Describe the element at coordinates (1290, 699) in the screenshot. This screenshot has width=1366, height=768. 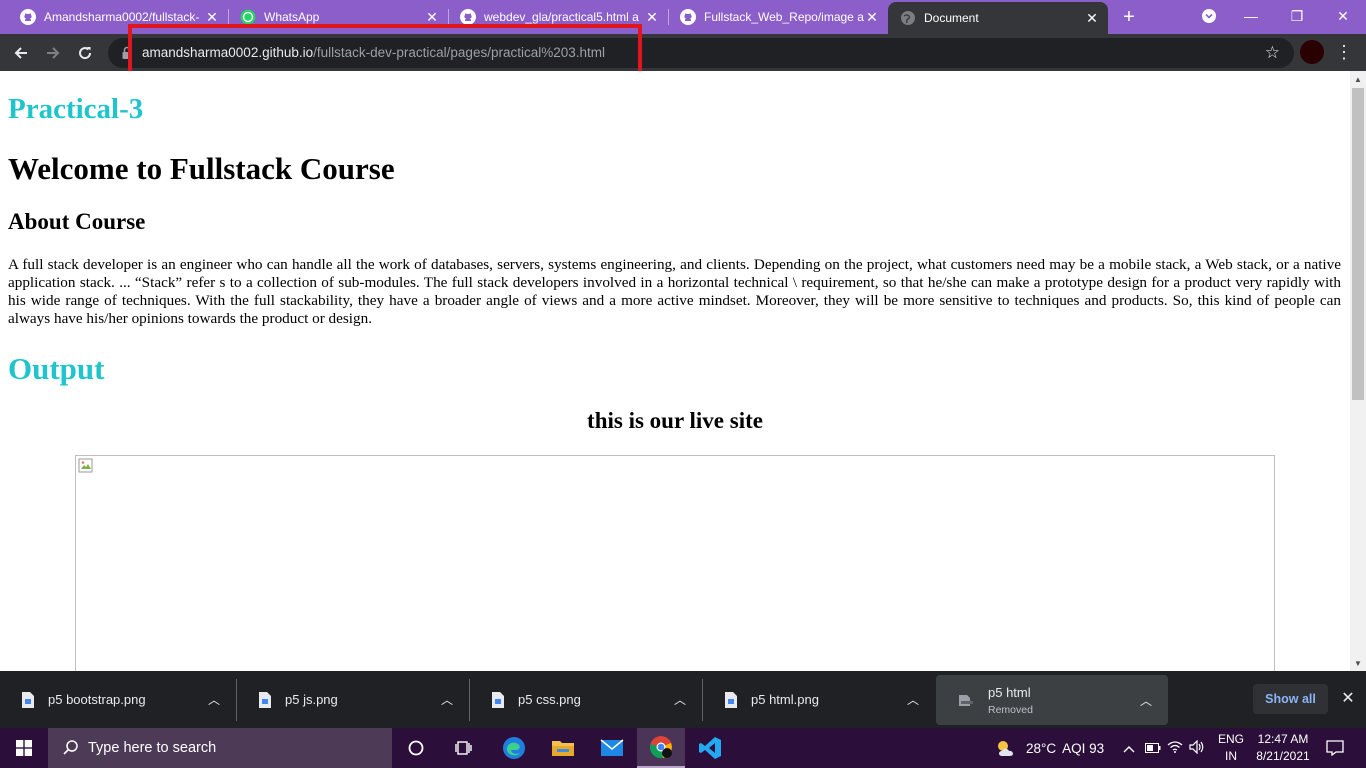
I see `show-all-button: Show all` at that location.